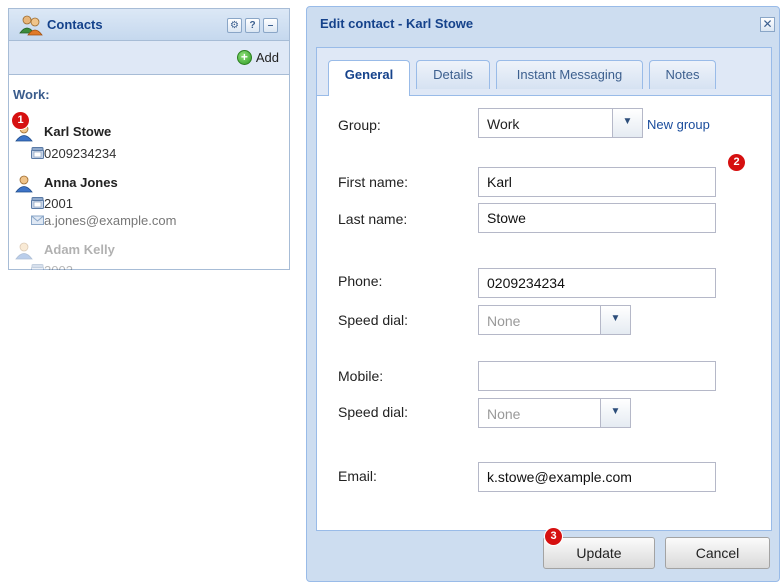 The height and width of the screenshot is (583, 781). Describe the element at coordinates (79, 249) in the screenshot. I see `contact-name: Adam Kelly` at that location.